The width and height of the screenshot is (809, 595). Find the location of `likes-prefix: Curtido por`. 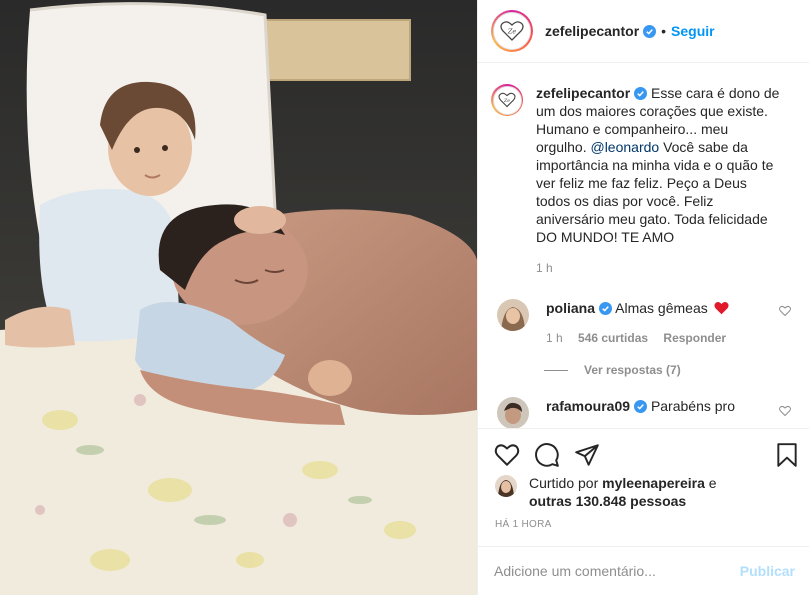

likes-prefix: Curtido por is located at coordinates (564, 483).